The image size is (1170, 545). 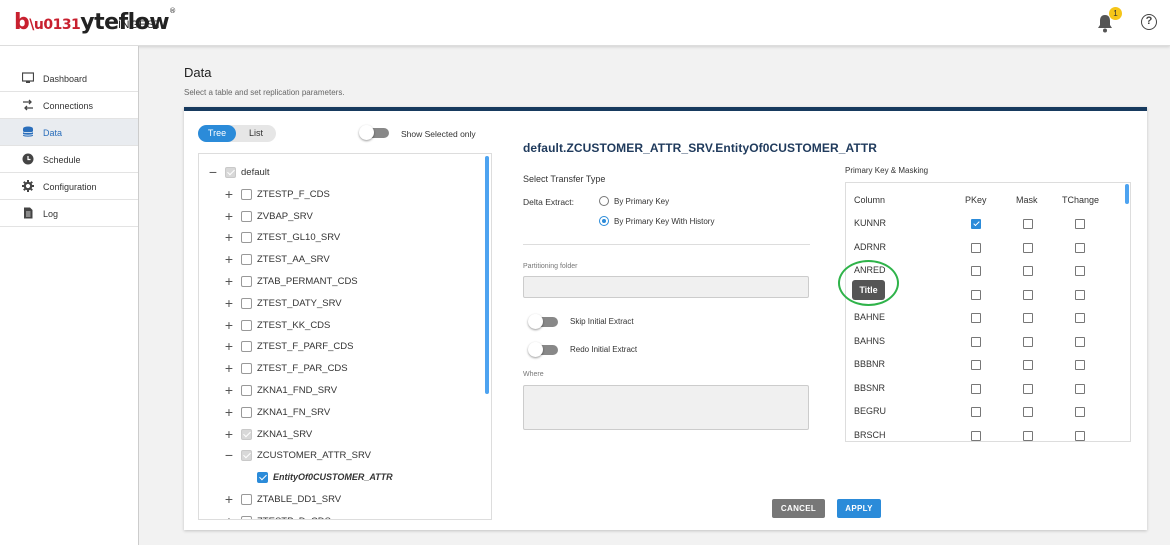 I want to click on tree-node: + ZKNA1_SRV, so click(x=344, y=435).